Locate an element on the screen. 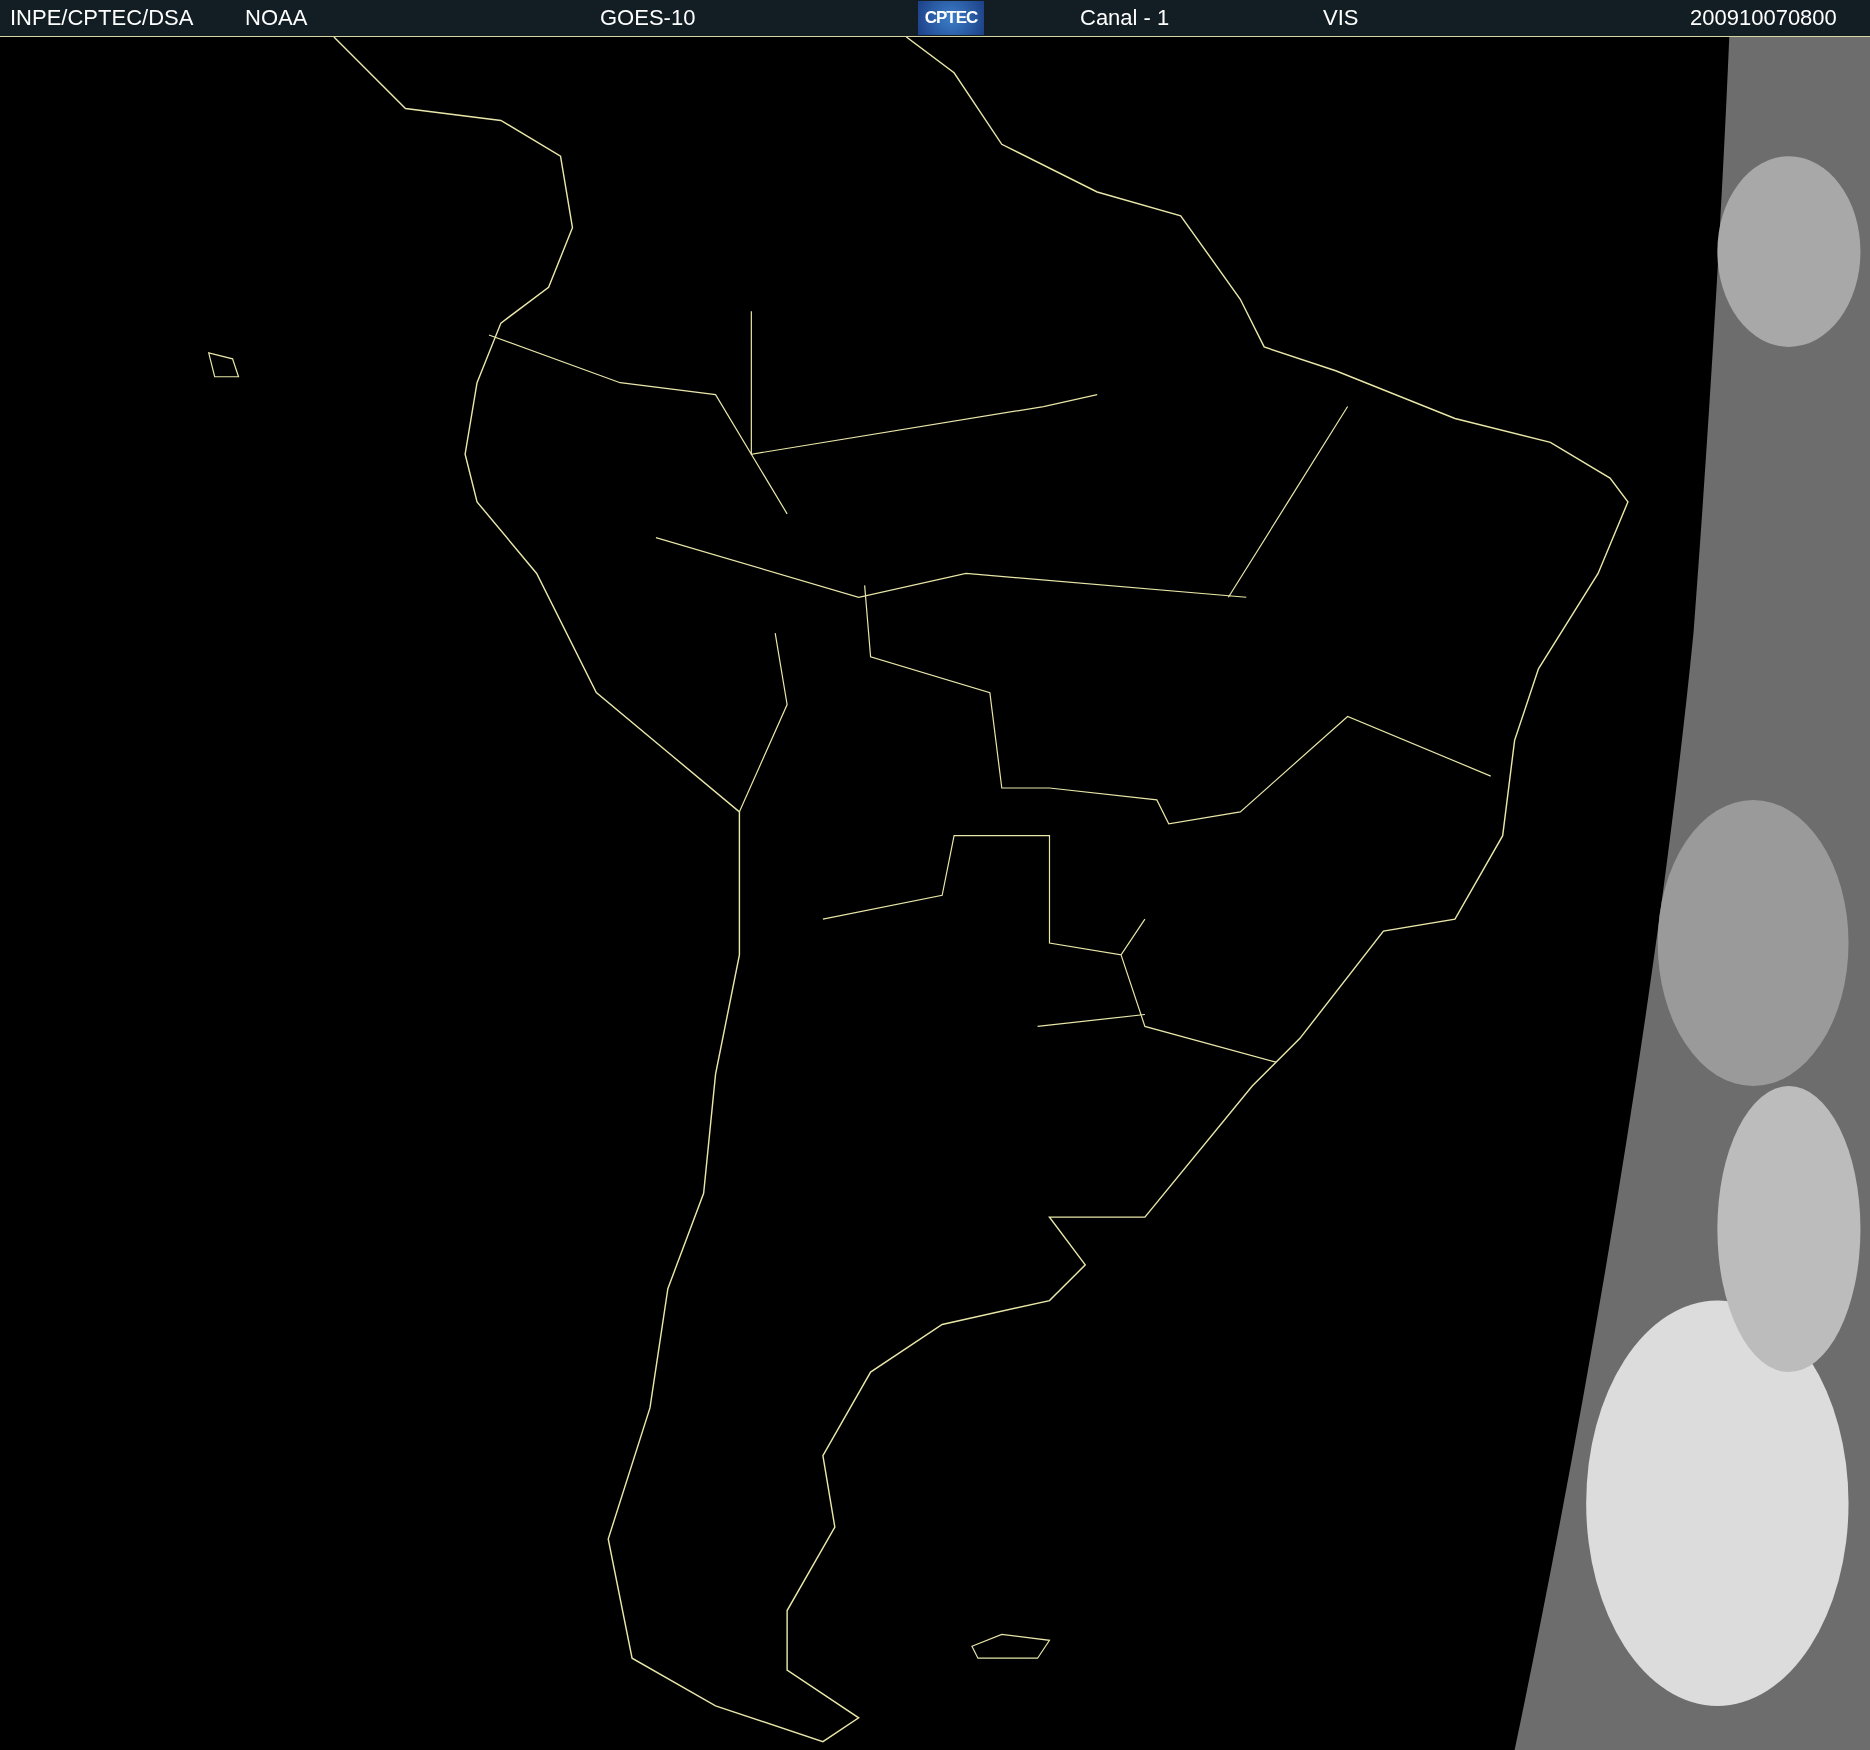  band-label: VIS is located at coordinates (1341, 18).